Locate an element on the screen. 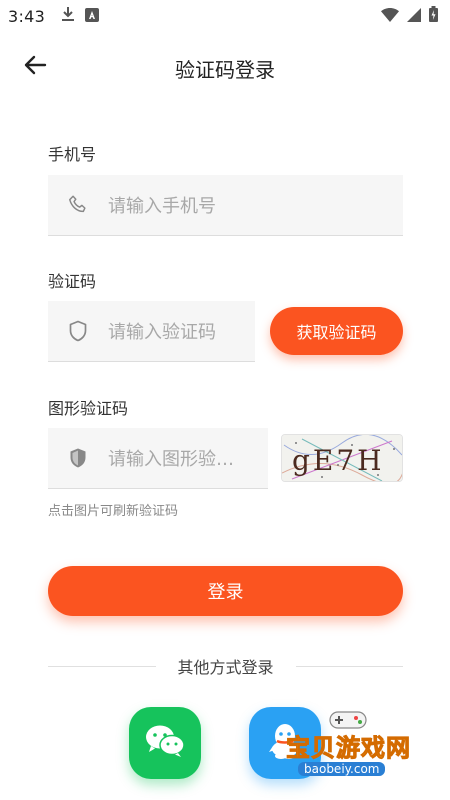 The image size is (450, 800). status-bar: 3:43 is located at coordinates (225, 16).